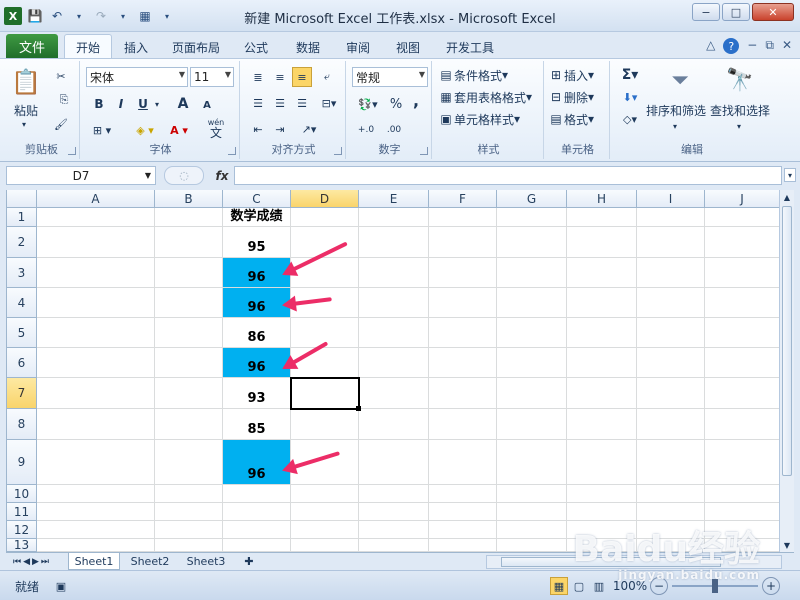 This screenshot has width=800, height=600. Describe the element at coordinates (675, 126) in the screenshot. I see `sort-dropdown-icon: ▾` at that location.